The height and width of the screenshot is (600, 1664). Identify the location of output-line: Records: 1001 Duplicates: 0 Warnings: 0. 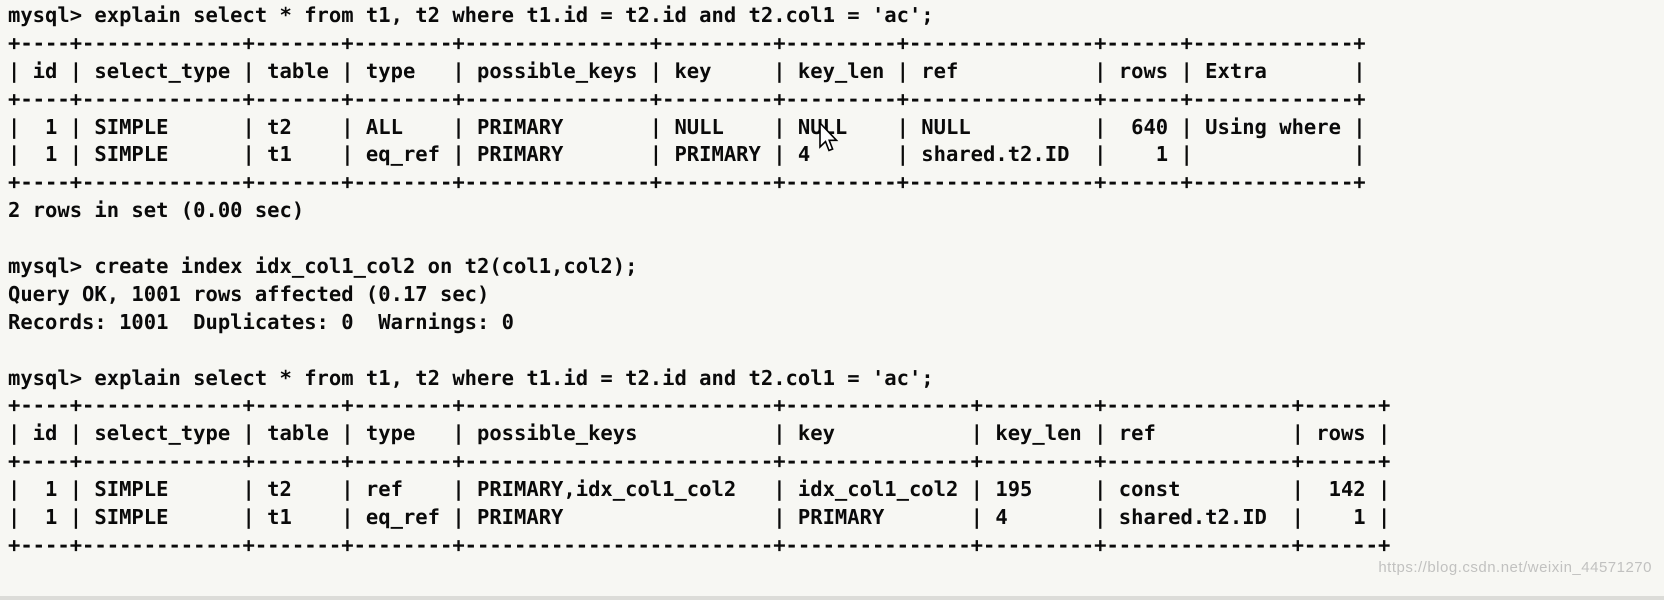
(261, 321).